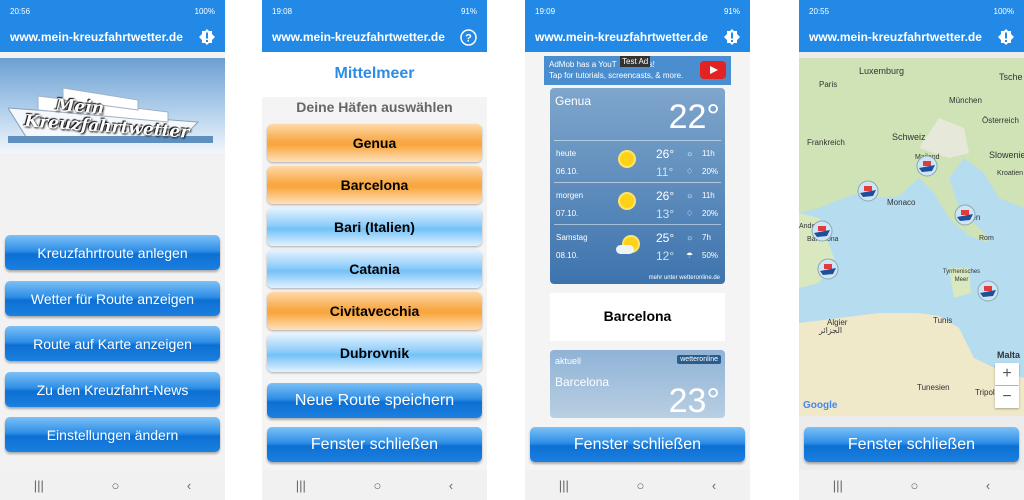 This screenshot has height=500, width=1024. What do you see at coordinates (1006, 155) in the screenshot?
I see `map-label: Slowenie` at bounding box center [1006, 155].